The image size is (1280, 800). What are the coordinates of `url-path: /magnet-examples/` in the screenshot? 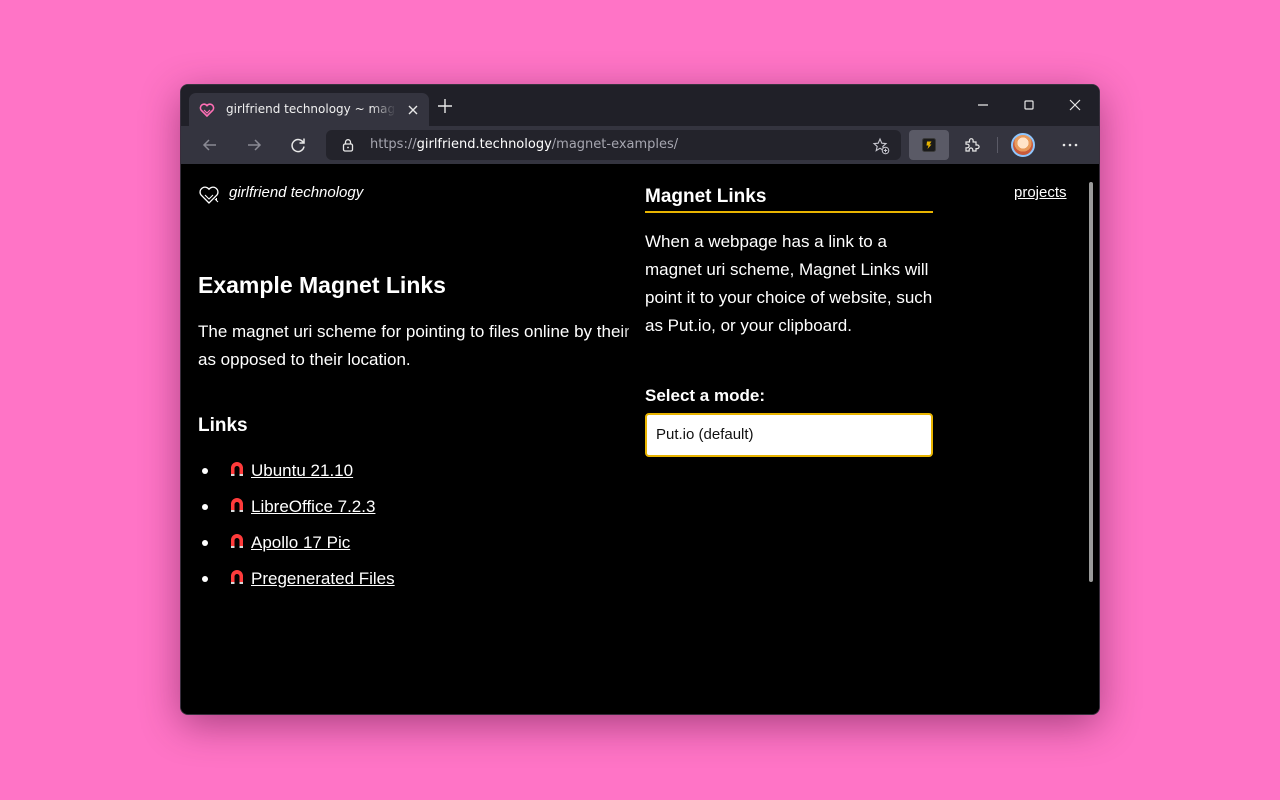 It's located at (615, 144).